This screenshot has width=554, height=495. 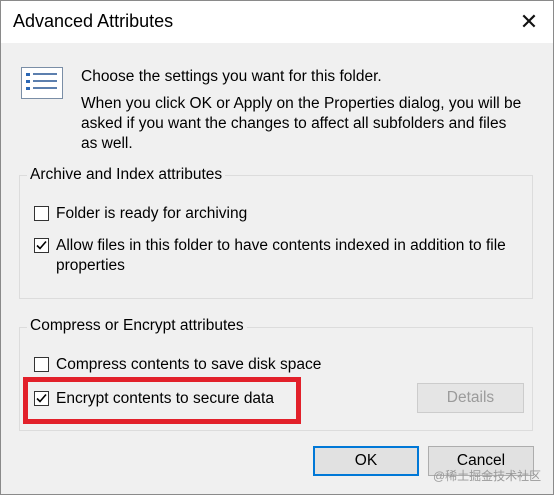 I want to click on watermark: @稀土掘金技术社区, so click(x=487, y=476).